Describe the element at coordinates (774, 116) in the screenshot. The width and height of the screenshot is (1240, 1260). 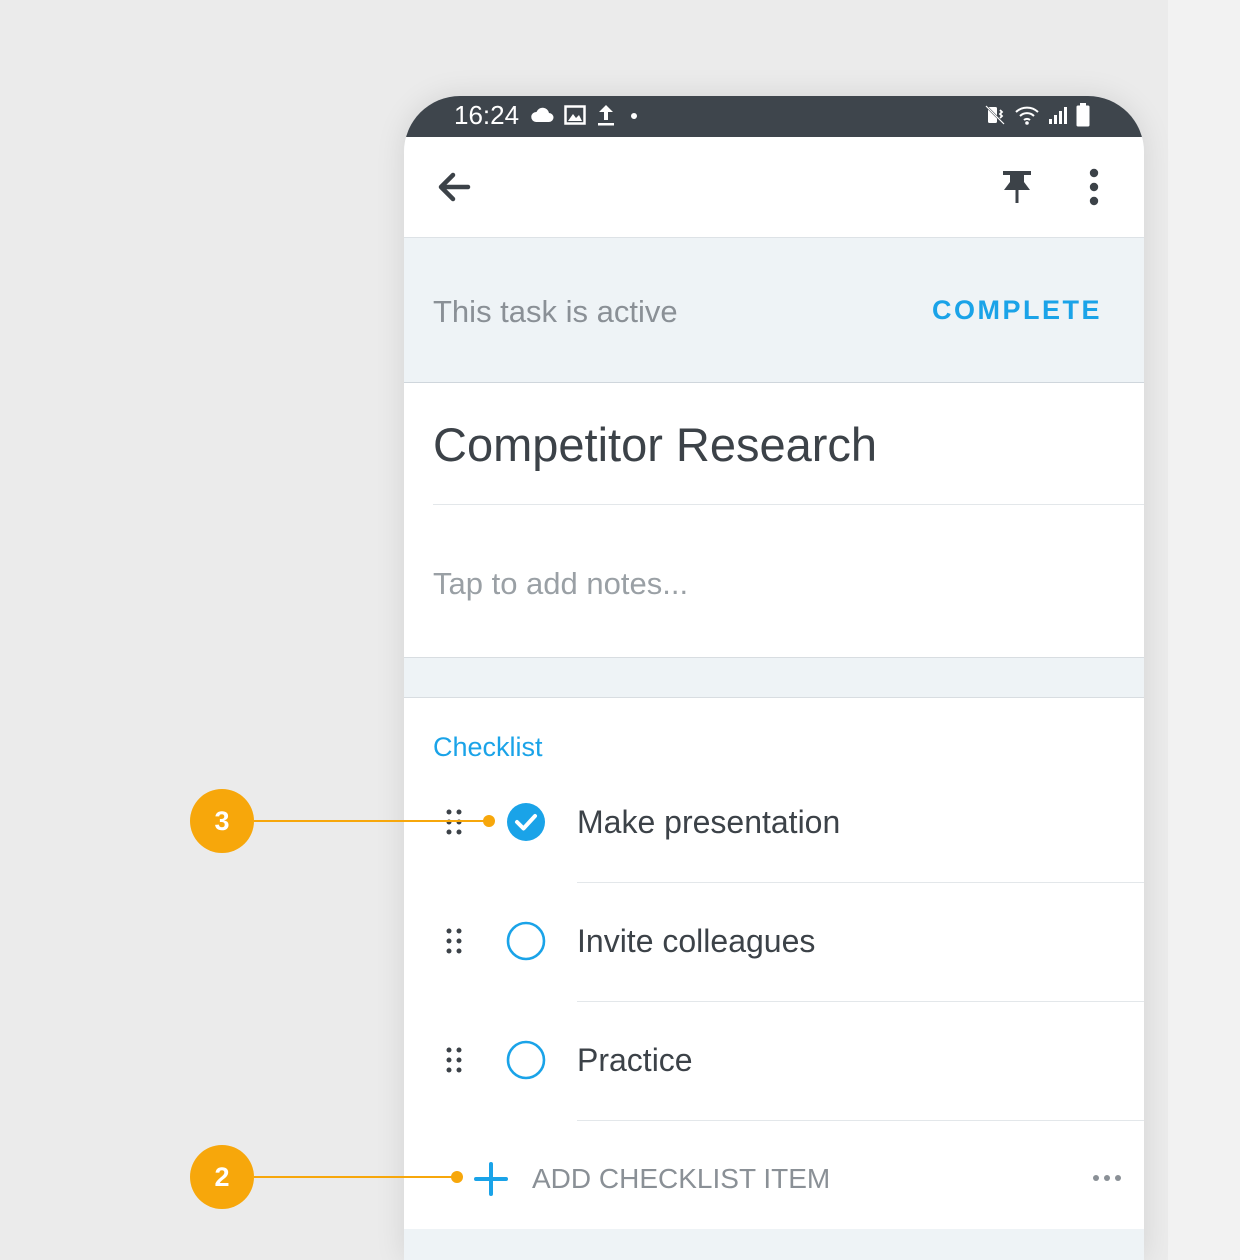
I see `status-bar: 16:24` at that location.